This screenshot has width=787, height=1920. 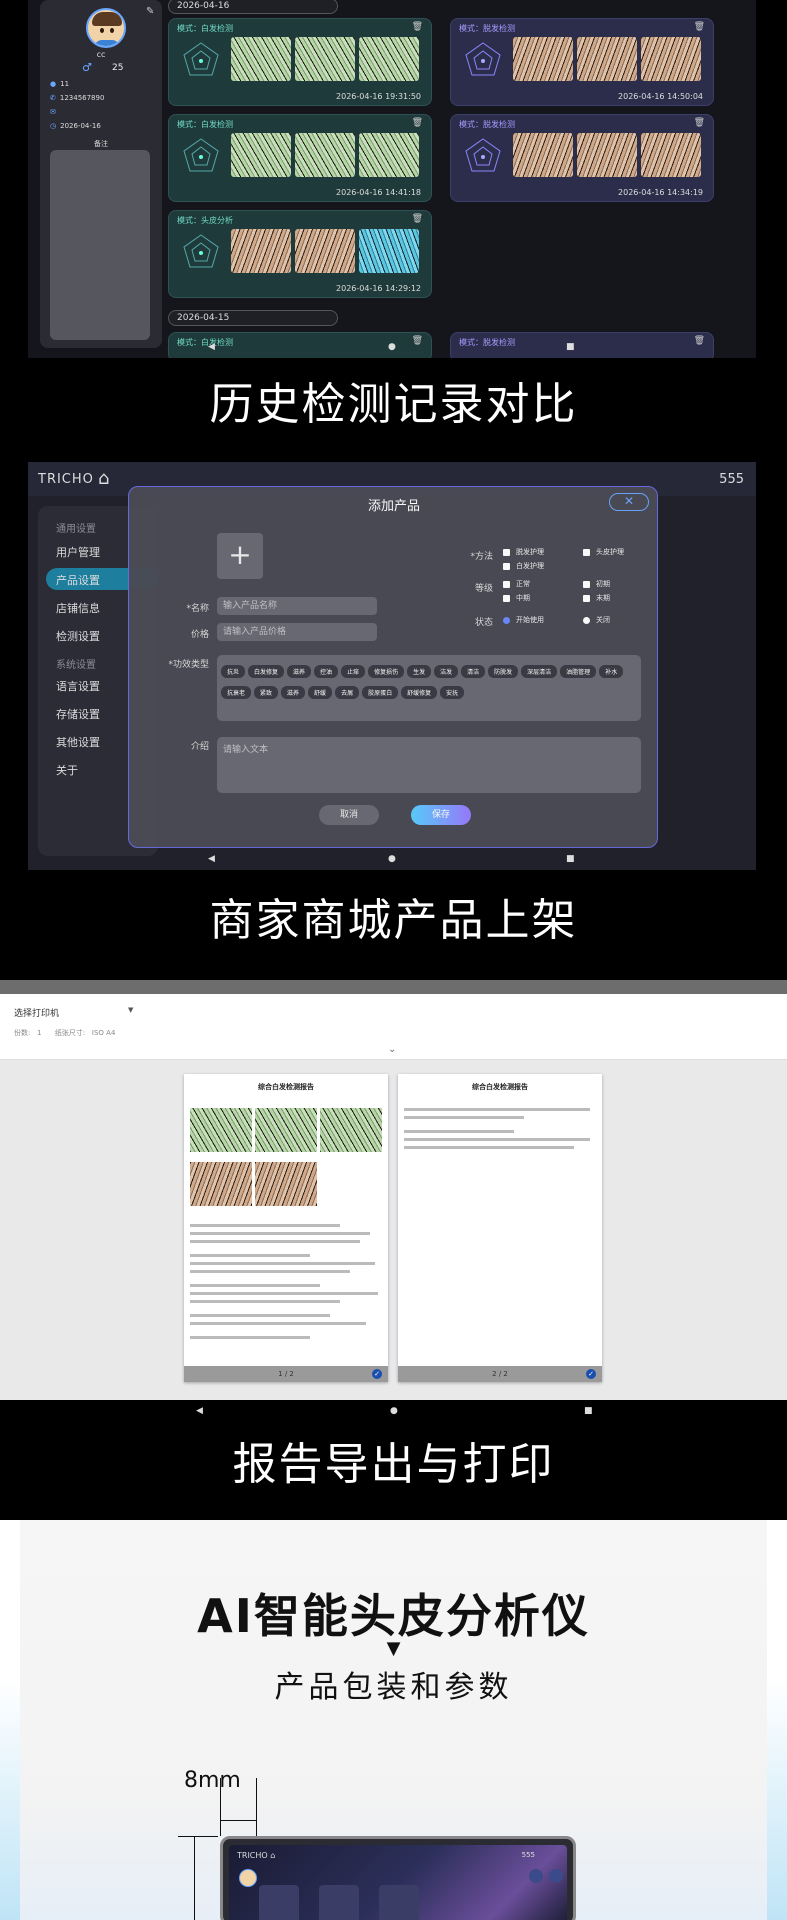 What do you see at coordinates (392, 1049) in the screenshot?
I see `expand-chevron-icon: ⌄` at bounding box center [392, 1049].